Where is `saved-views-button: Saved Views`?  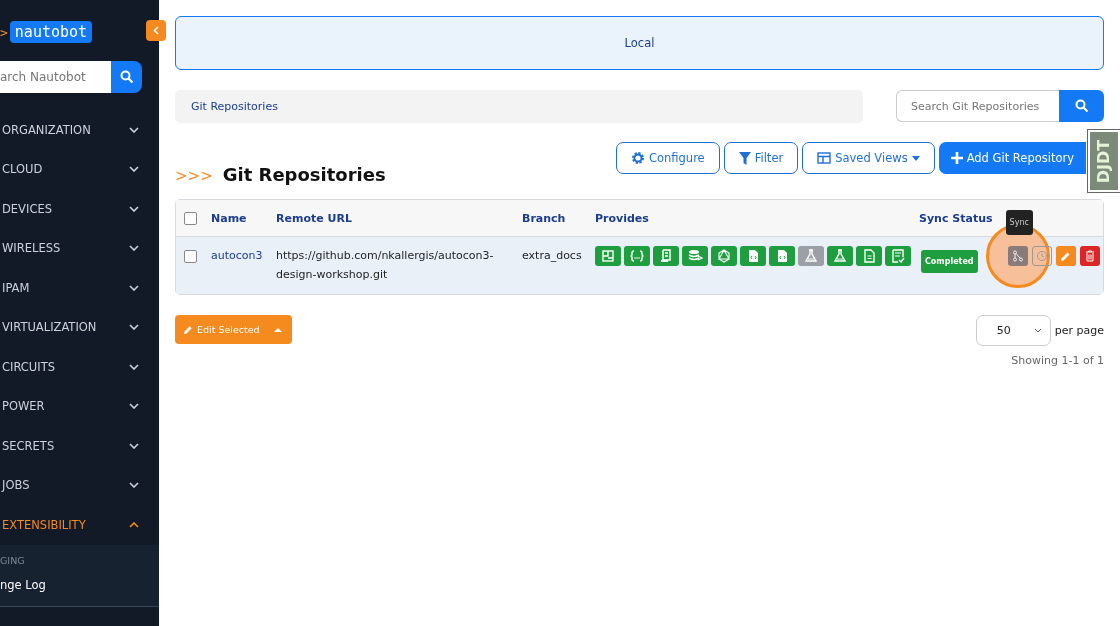
saved-views-button: Saved Views is located at coordinates (868, 158).